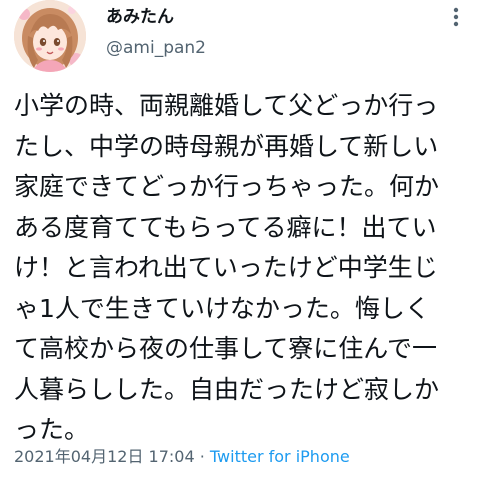  What do you see at coordinates (227, 186) in the screenshot?
I see `tweet-text-line: 家庭できてどっか行っちゃった。何か` at bounding box center [227, 186].